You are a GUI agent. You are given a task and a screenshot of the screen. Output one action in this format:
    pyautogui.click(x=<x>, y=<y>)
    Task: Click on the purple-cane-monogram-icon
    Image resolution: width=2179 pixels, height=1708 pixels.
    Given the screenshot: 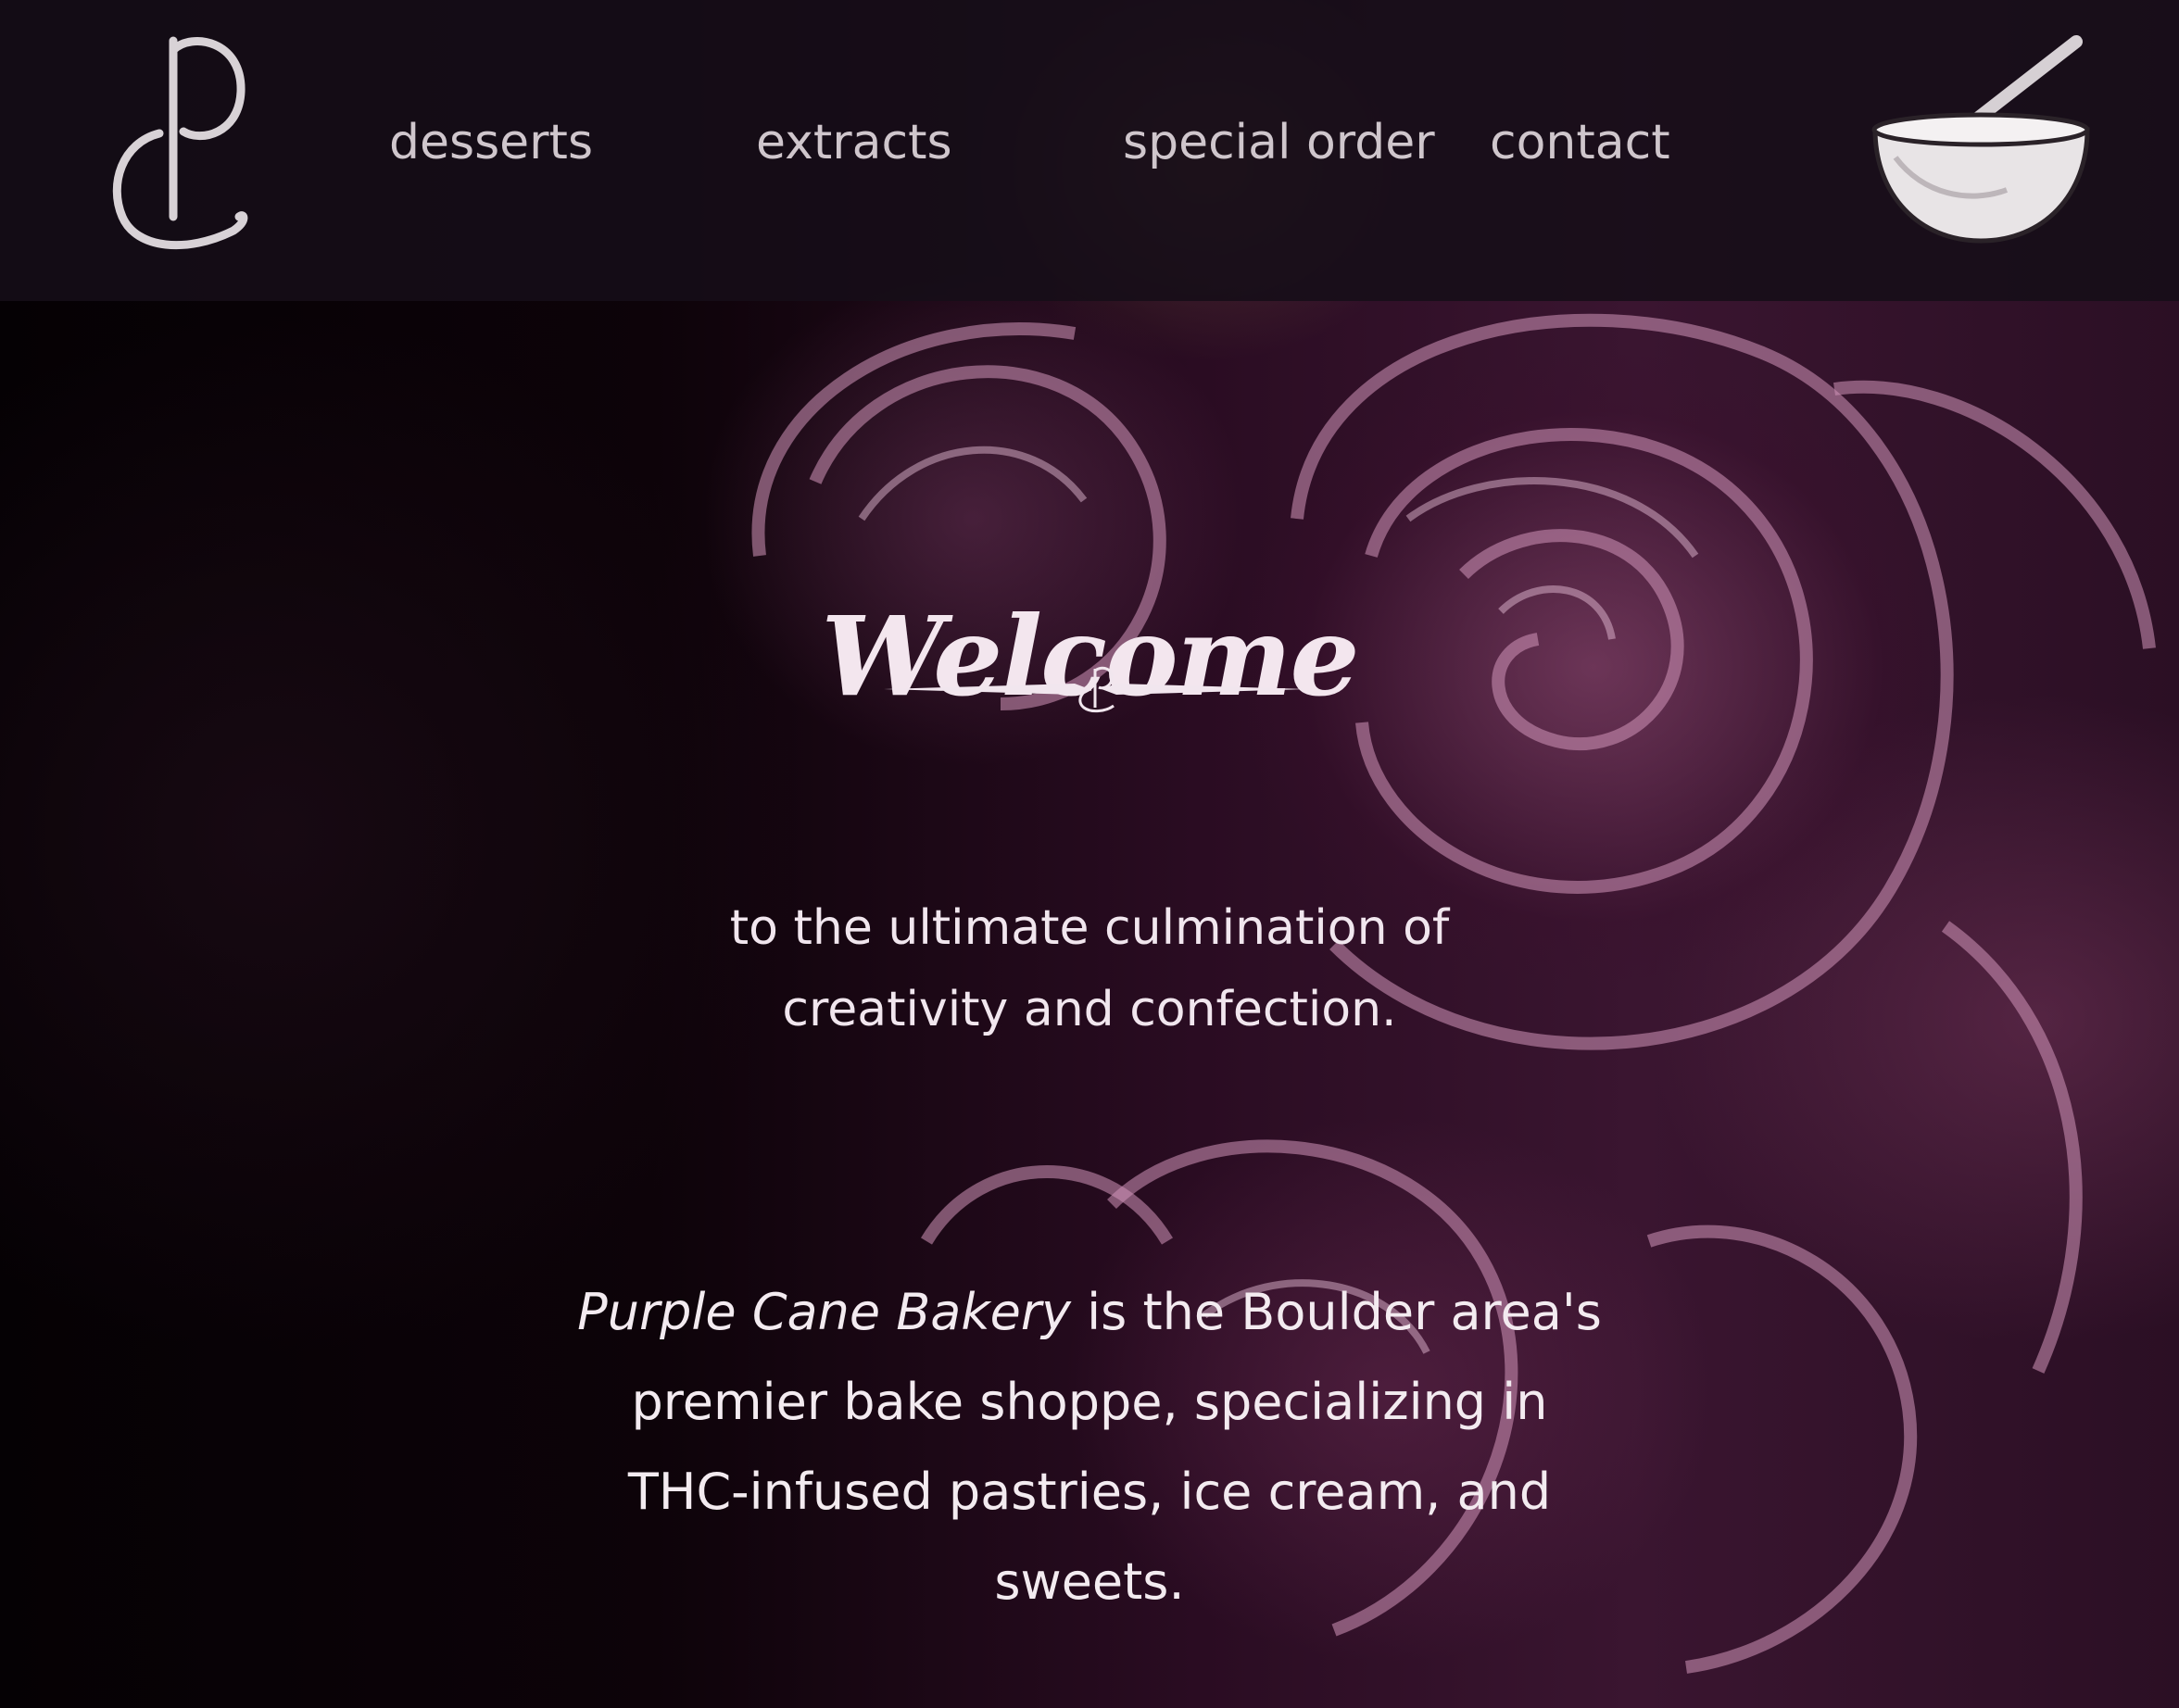 What is the action you would take?
    pyautogui.click(x=178, y=138)
    